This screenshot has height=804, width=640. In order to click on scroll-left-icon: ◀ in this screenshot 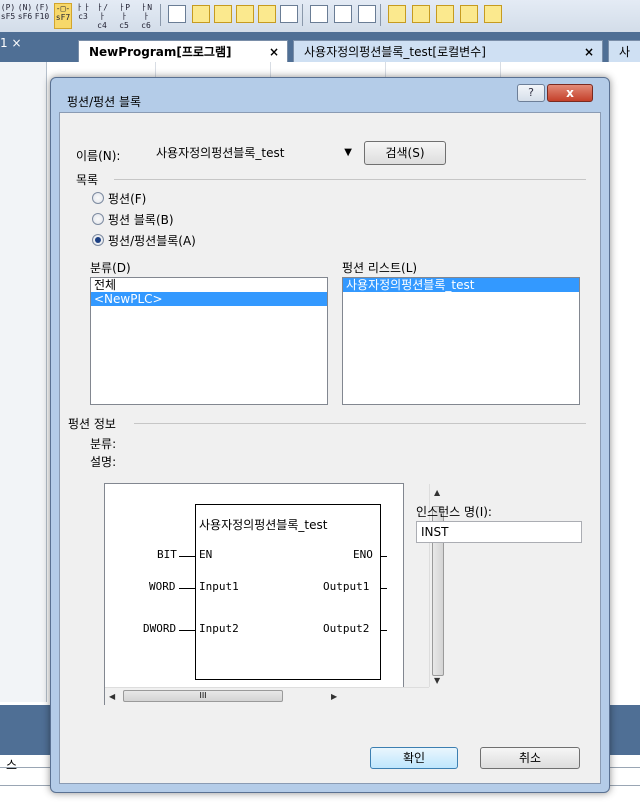, I will do `click(112, 696)`.